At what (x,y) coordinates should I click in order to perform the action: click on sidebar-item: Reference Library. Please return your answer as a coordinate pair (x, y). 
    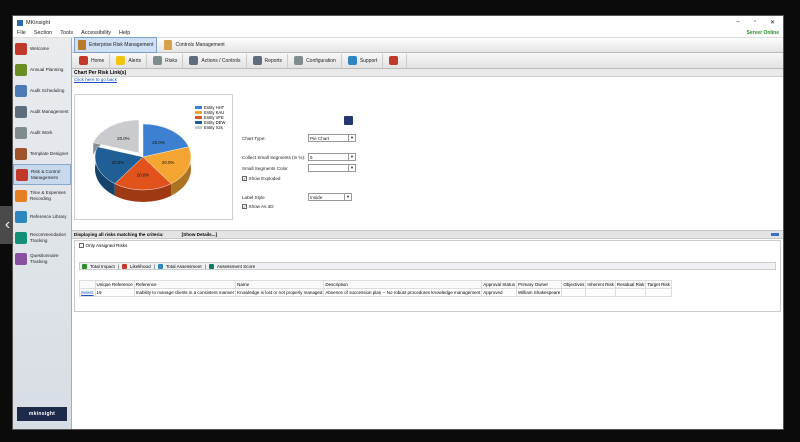
    Looking at the image, I should click on (42, 216).